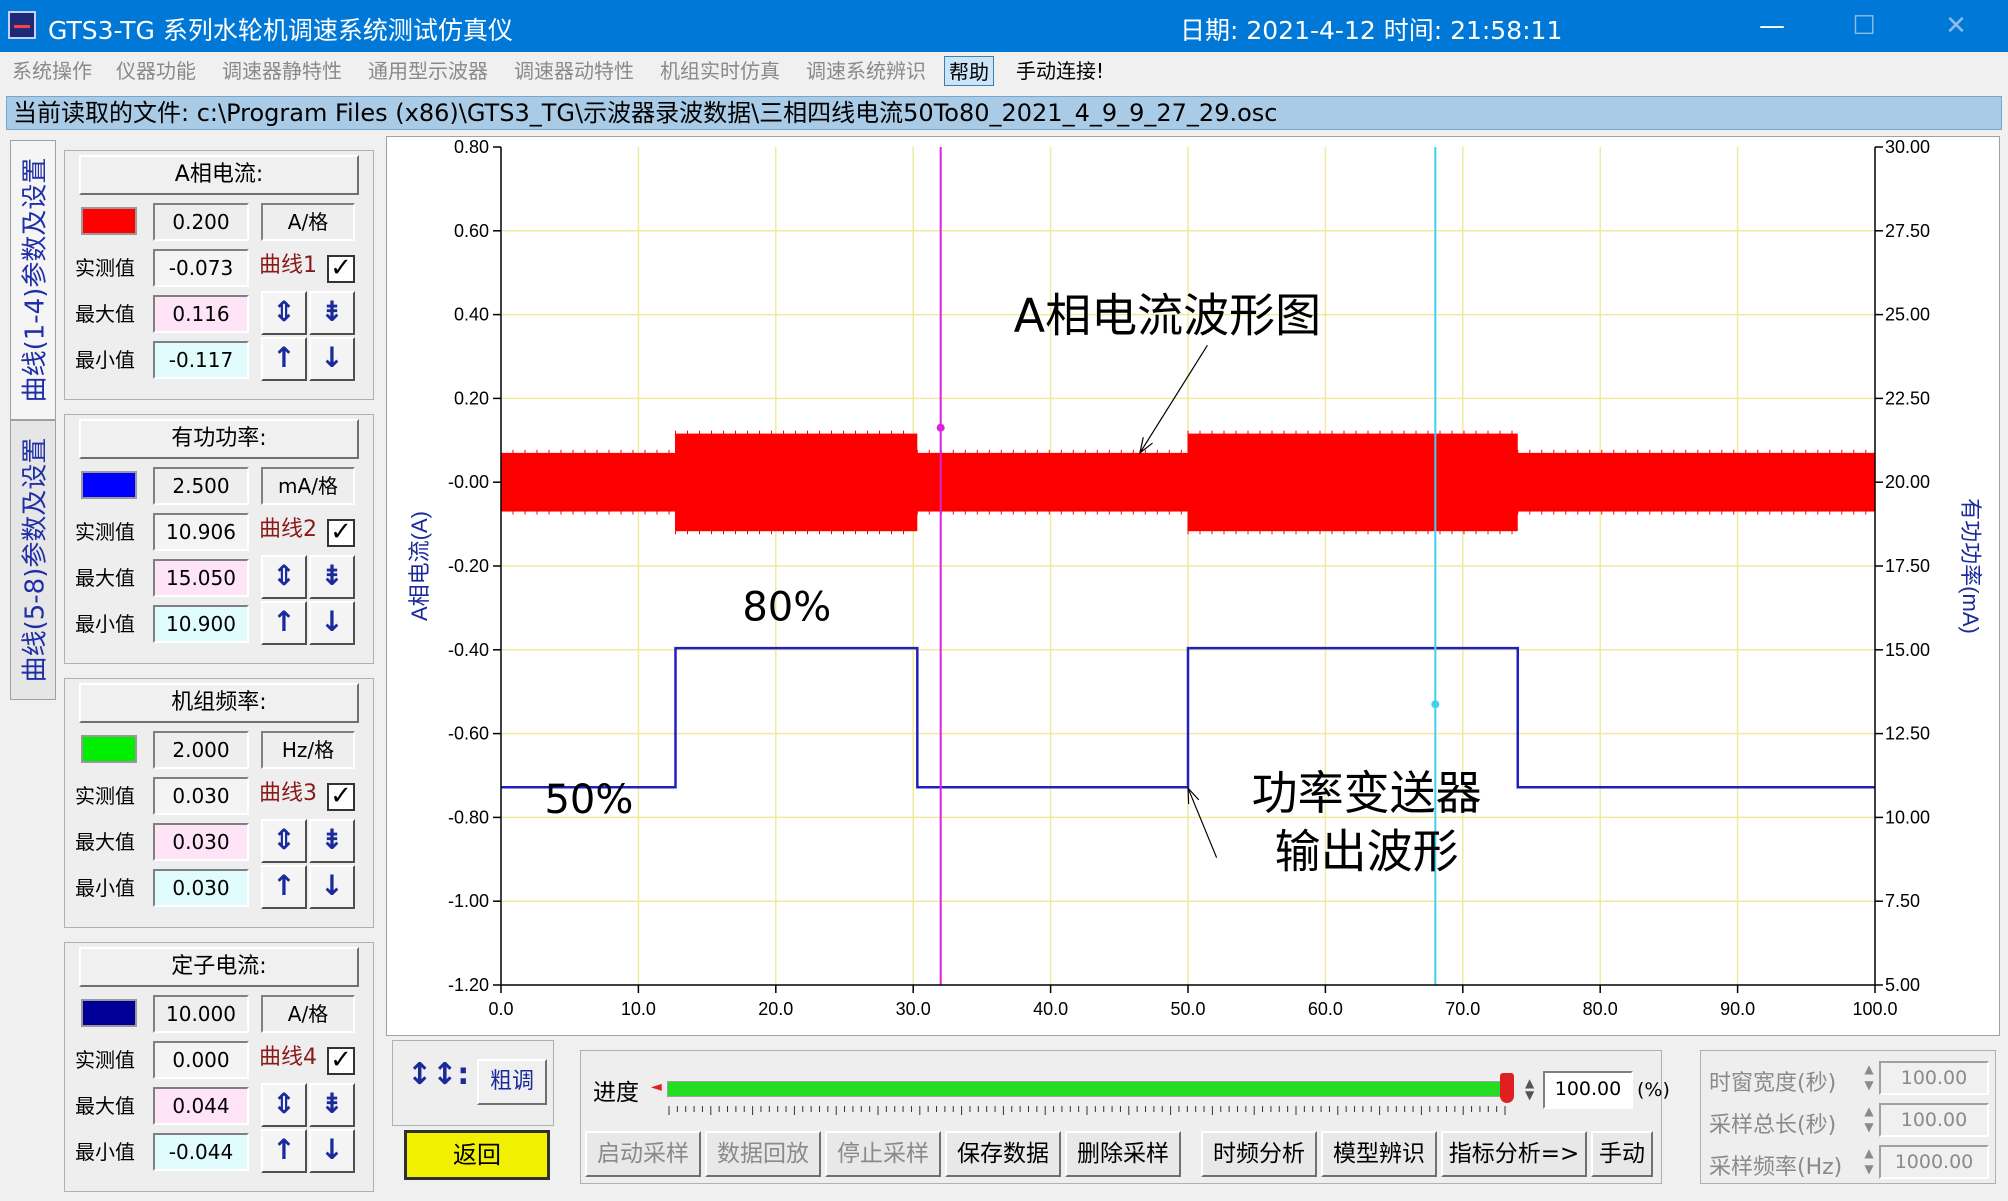 This screenshot has height=1201, width=2008. What do you see at coordinates (308, 750) in the screenshot?
I see `scale-unit: Hz/格` at bounding box center [308, 750].